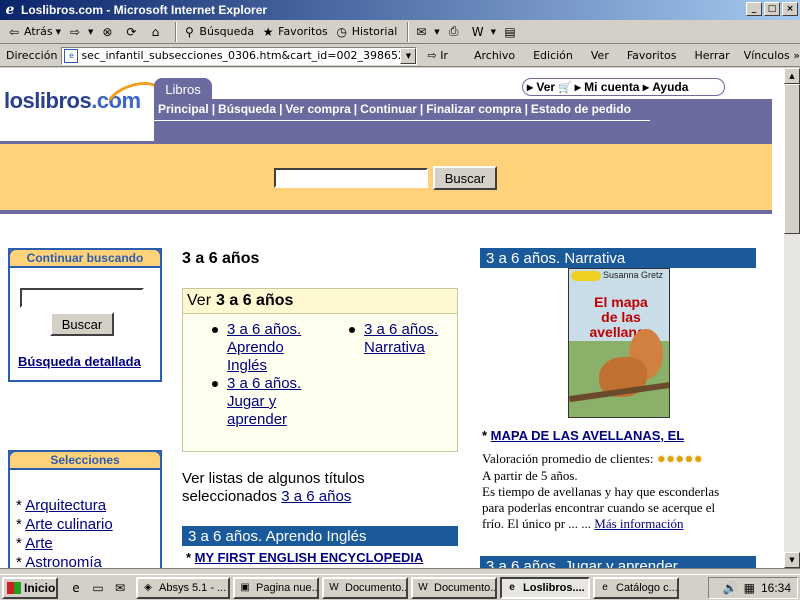  I want to click on menu-tools: Herrar, so click(712, 55).